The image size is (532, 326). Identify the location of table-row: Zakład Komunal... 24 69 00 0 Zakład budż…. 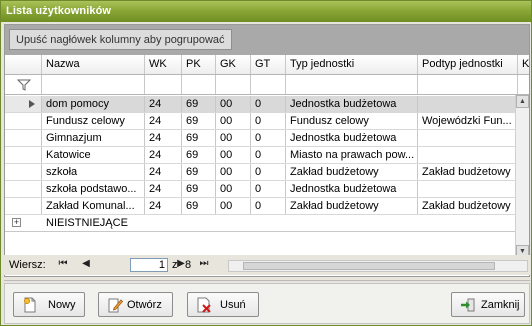
(261, 206).